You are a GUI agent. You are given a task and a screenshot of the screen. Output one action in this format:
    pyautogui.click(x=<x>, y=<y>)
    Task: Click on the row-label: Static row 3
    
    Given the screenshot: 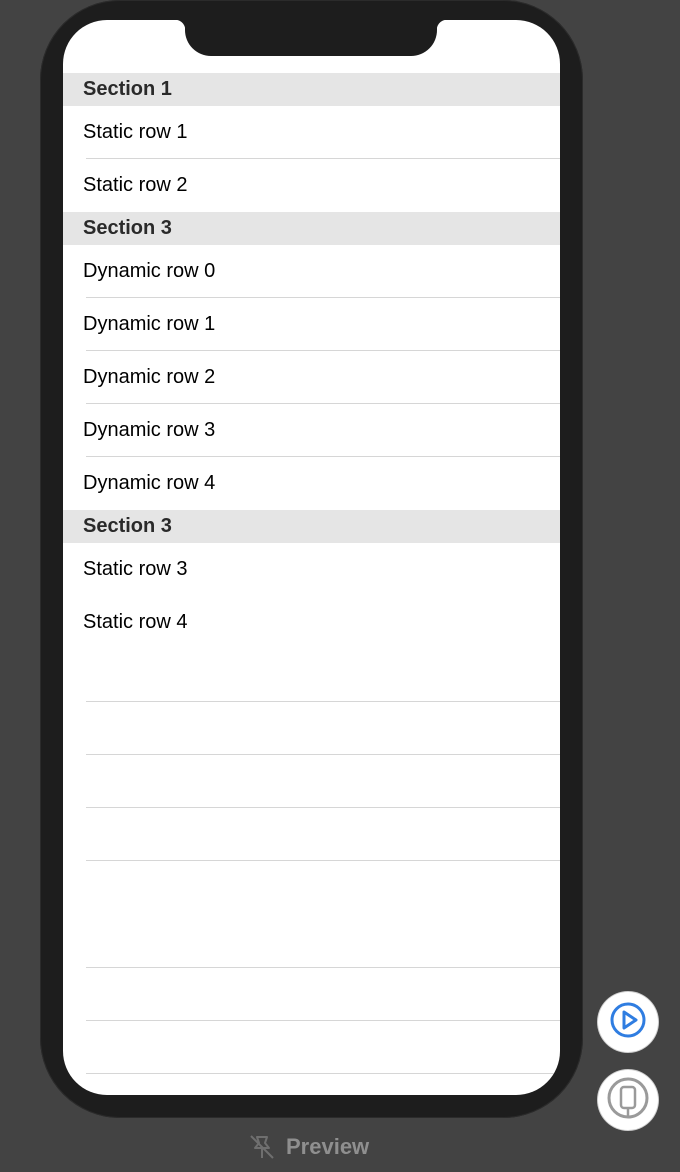 What is the action you would take?
    pyautogui.click(x=135, y=569)
    